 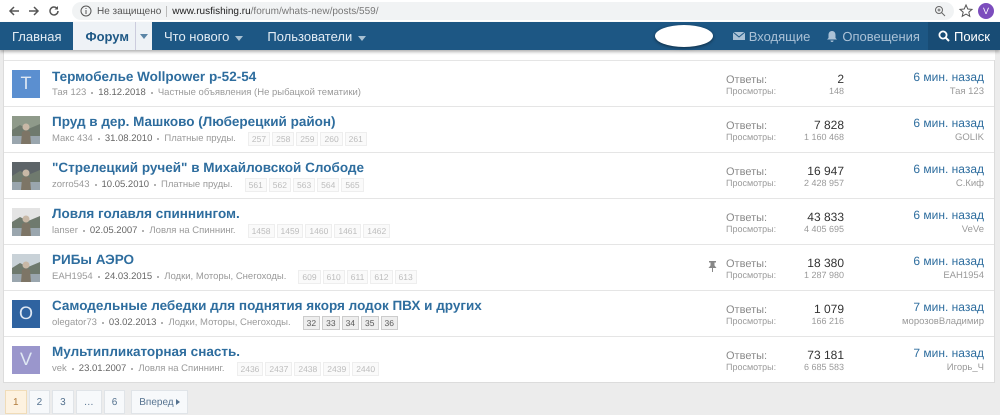 I want to click on page-link: 1459, so click(x=290, y=231).